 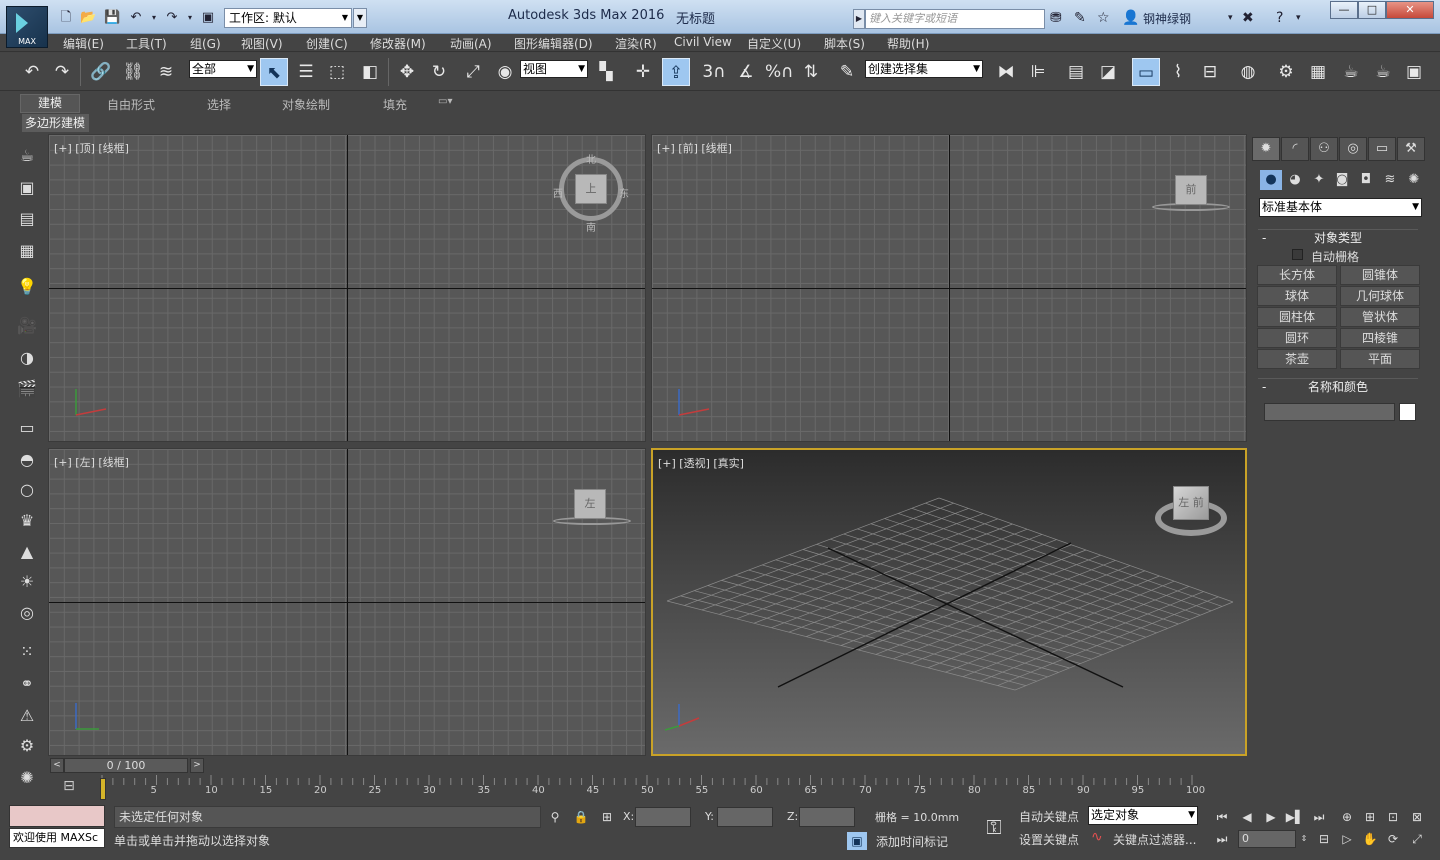 What do you see at coordinates (50, 103) in the screenshot?
I see `tab-modeling: 建模` at bounding box center [50, 103].